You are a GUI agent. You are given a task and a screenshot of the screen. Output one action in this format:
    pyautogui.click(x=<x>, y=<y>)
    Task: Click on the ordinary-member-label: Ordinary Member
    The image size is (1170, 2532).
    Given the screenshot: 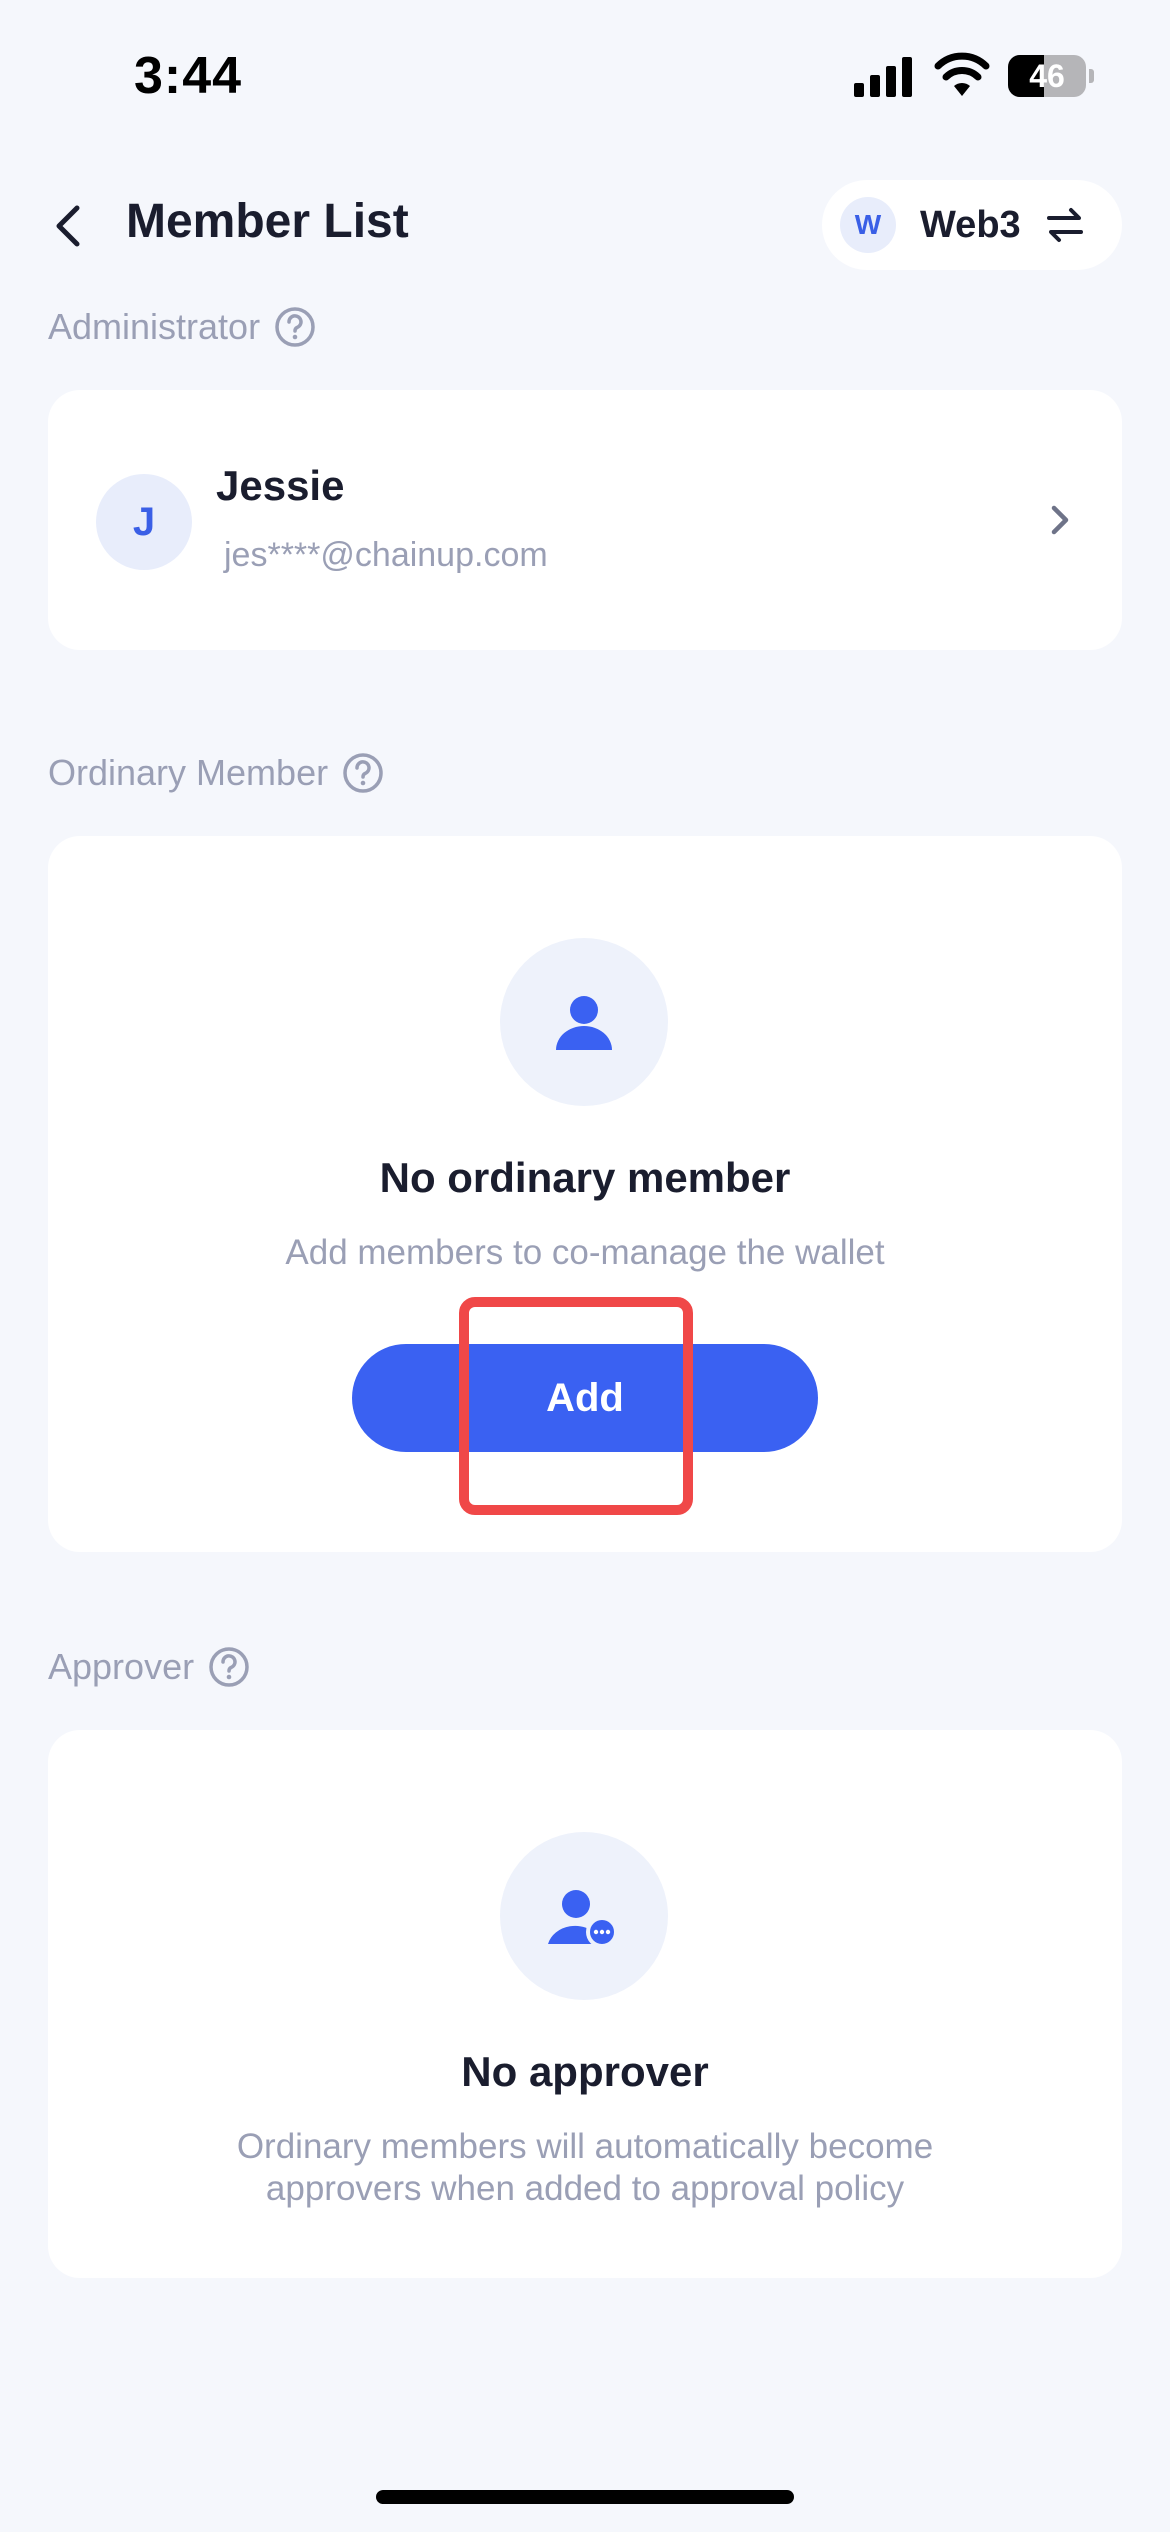 What is the action you would take?
    pyautogui.click(x=188, y=772)
    